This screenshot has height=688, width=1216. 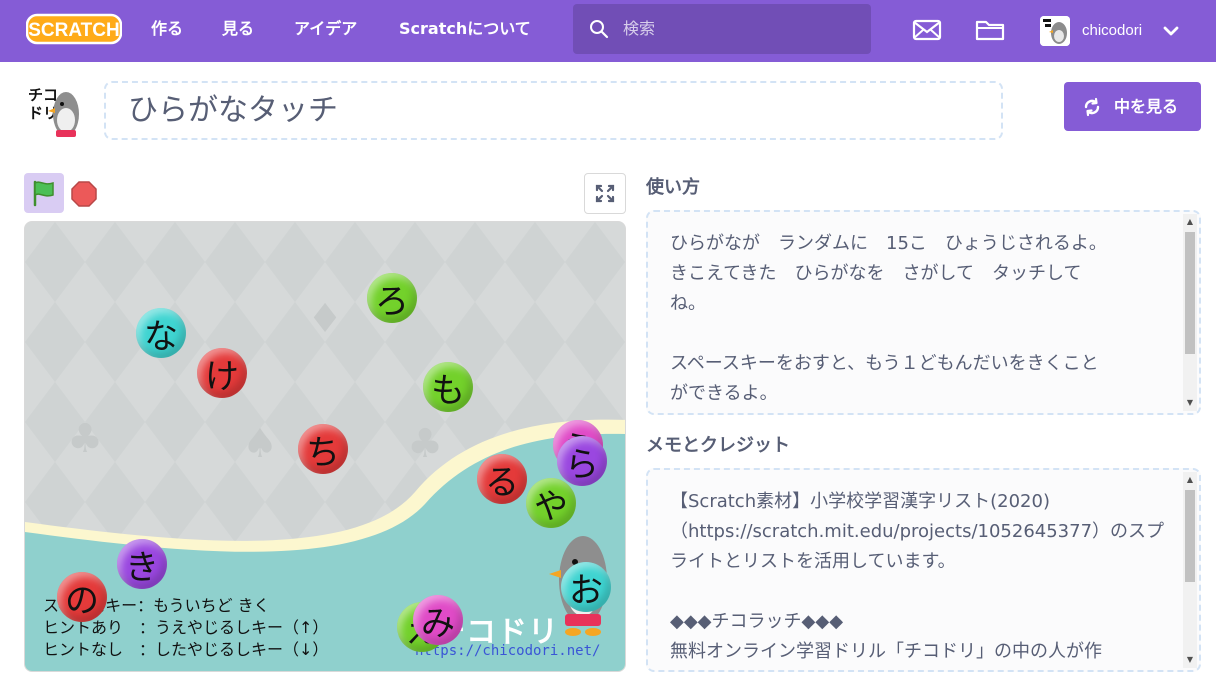 I want to click on fullscreen-icon, so click(x=605, y=193).